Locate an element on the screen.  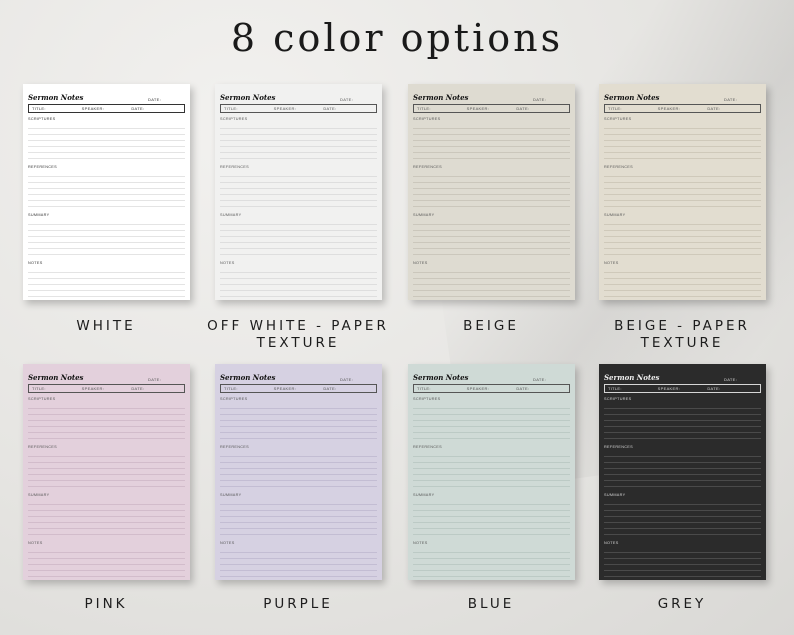
option-caption: BEIGE is located at coordinates (491, 326).